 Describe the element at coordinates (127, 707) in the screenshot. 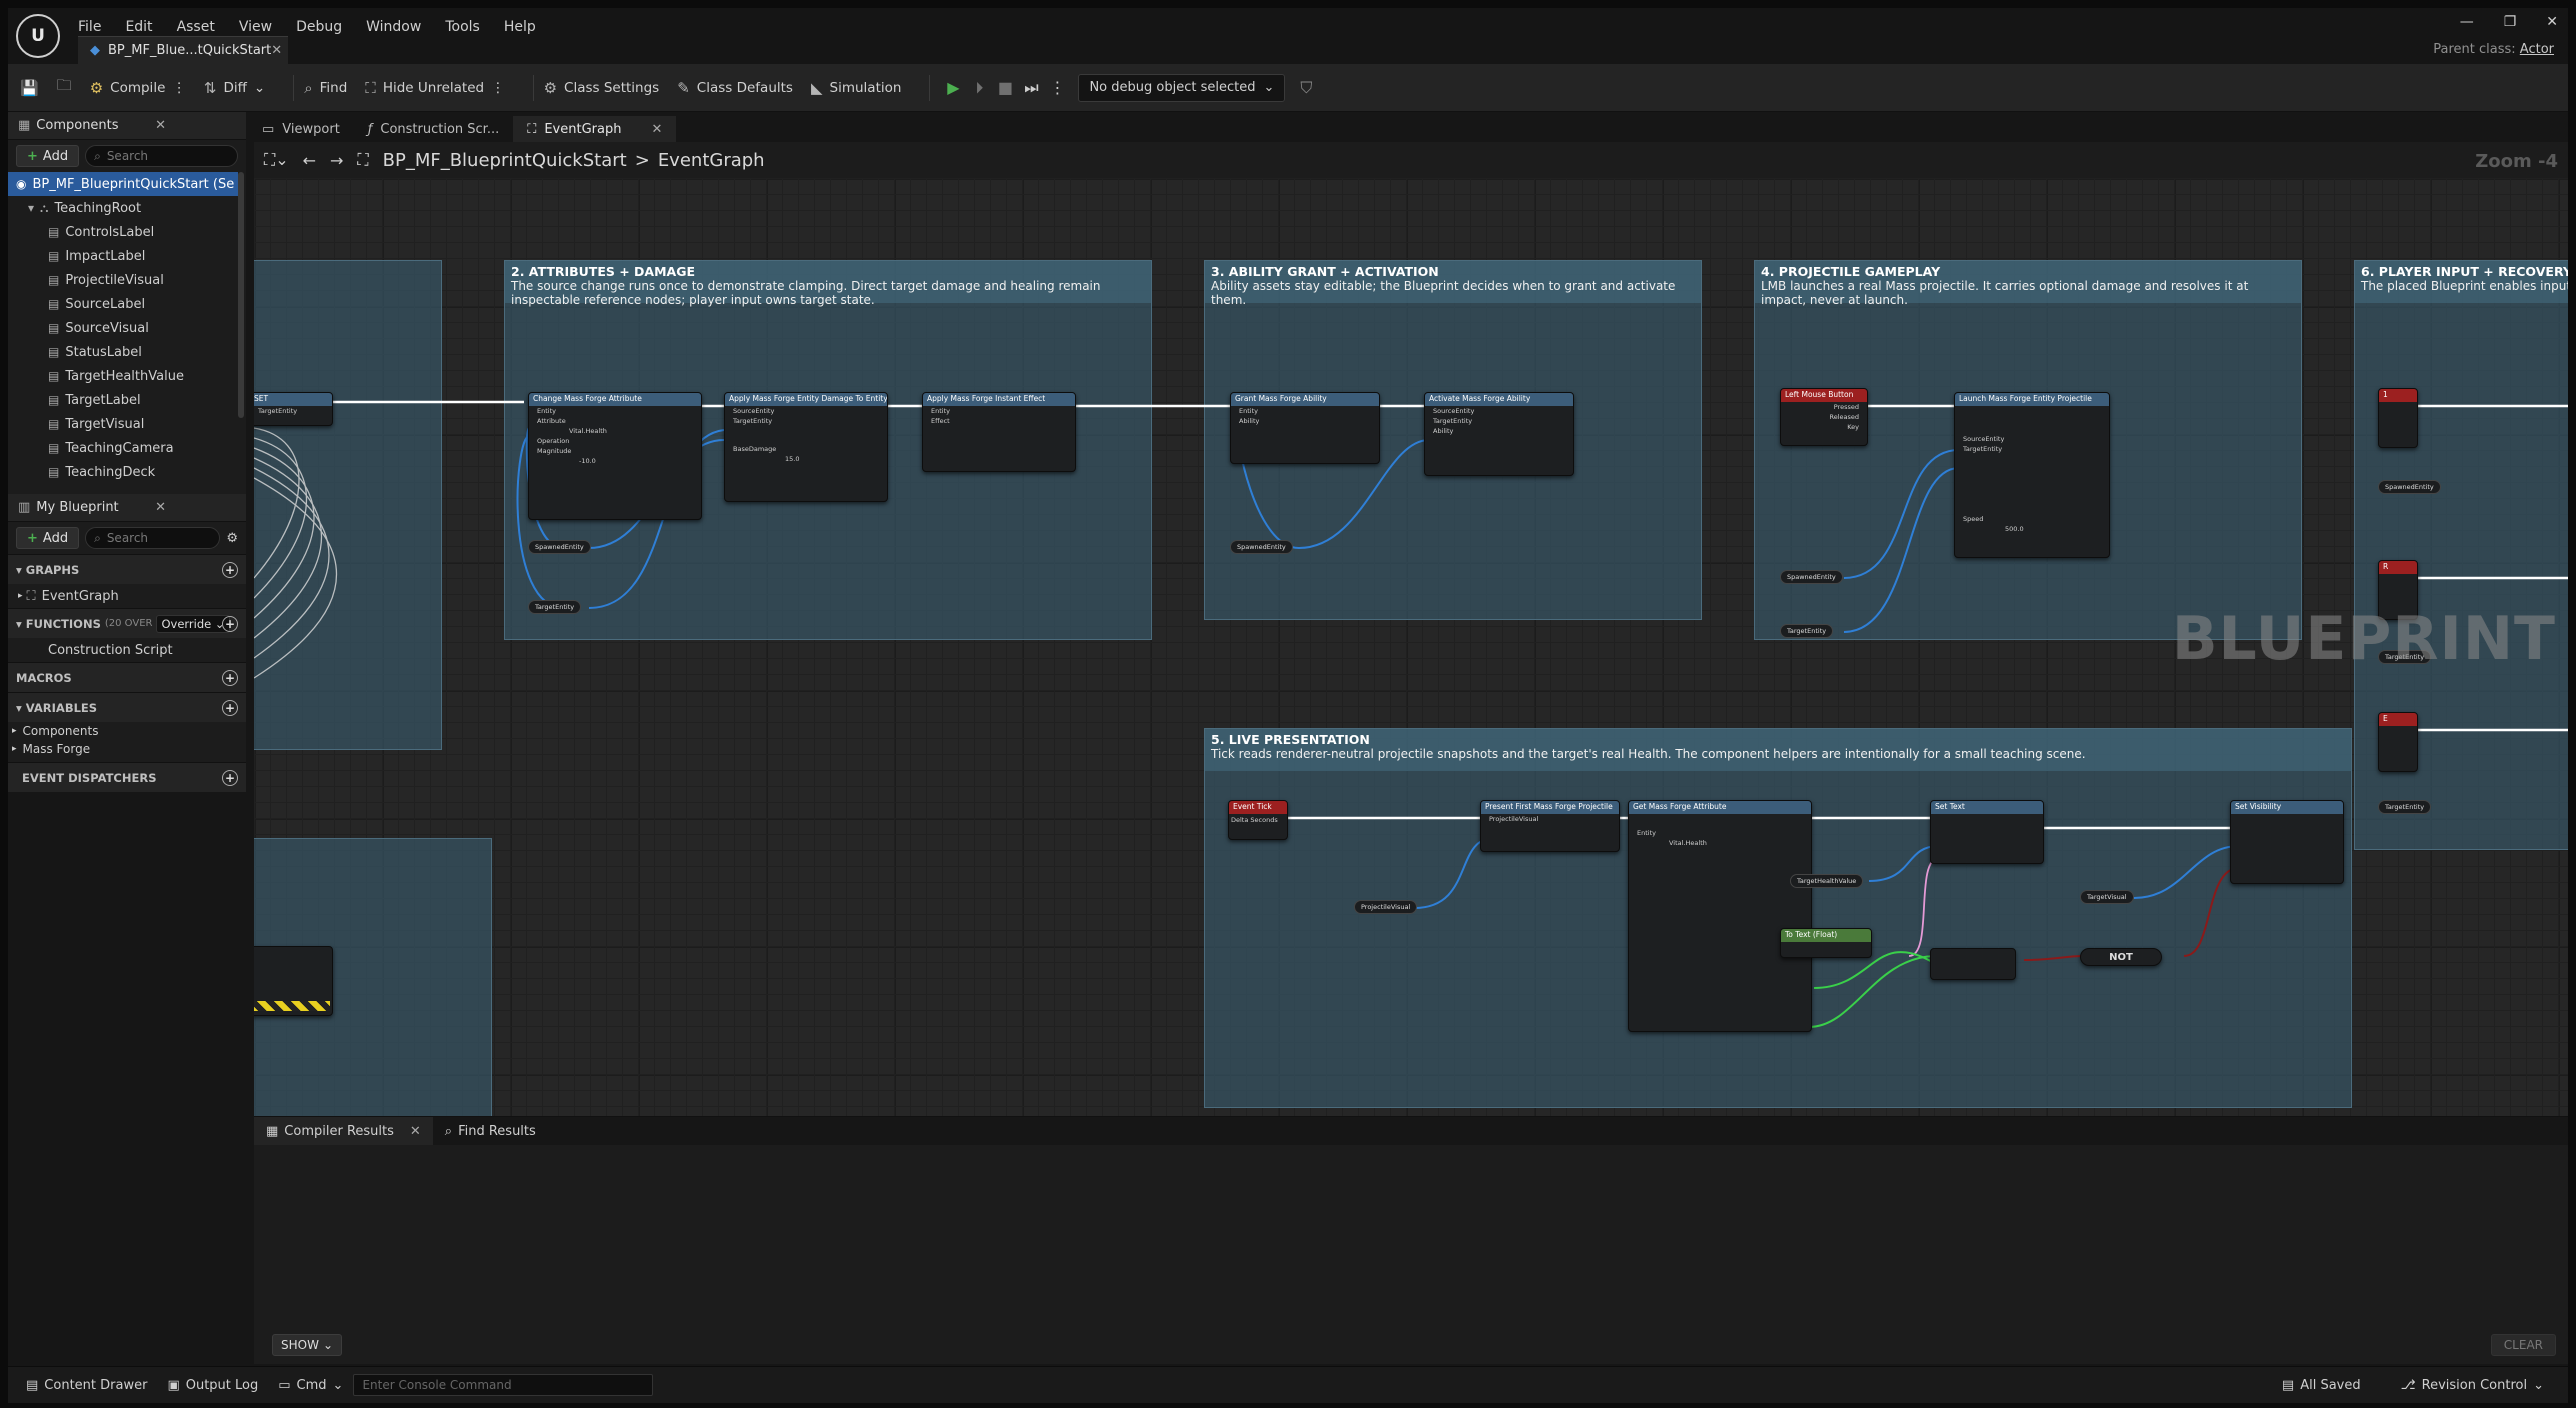

I see `variables-section: ▾ VARIABLES +` at that location.